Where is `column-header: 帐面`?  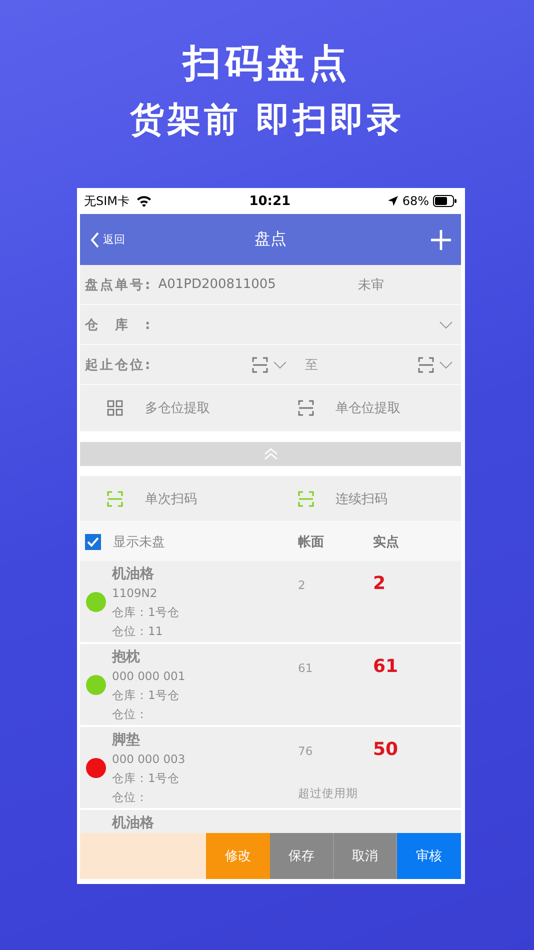 column-header: 帐面 is located at coordinates (311, 542).